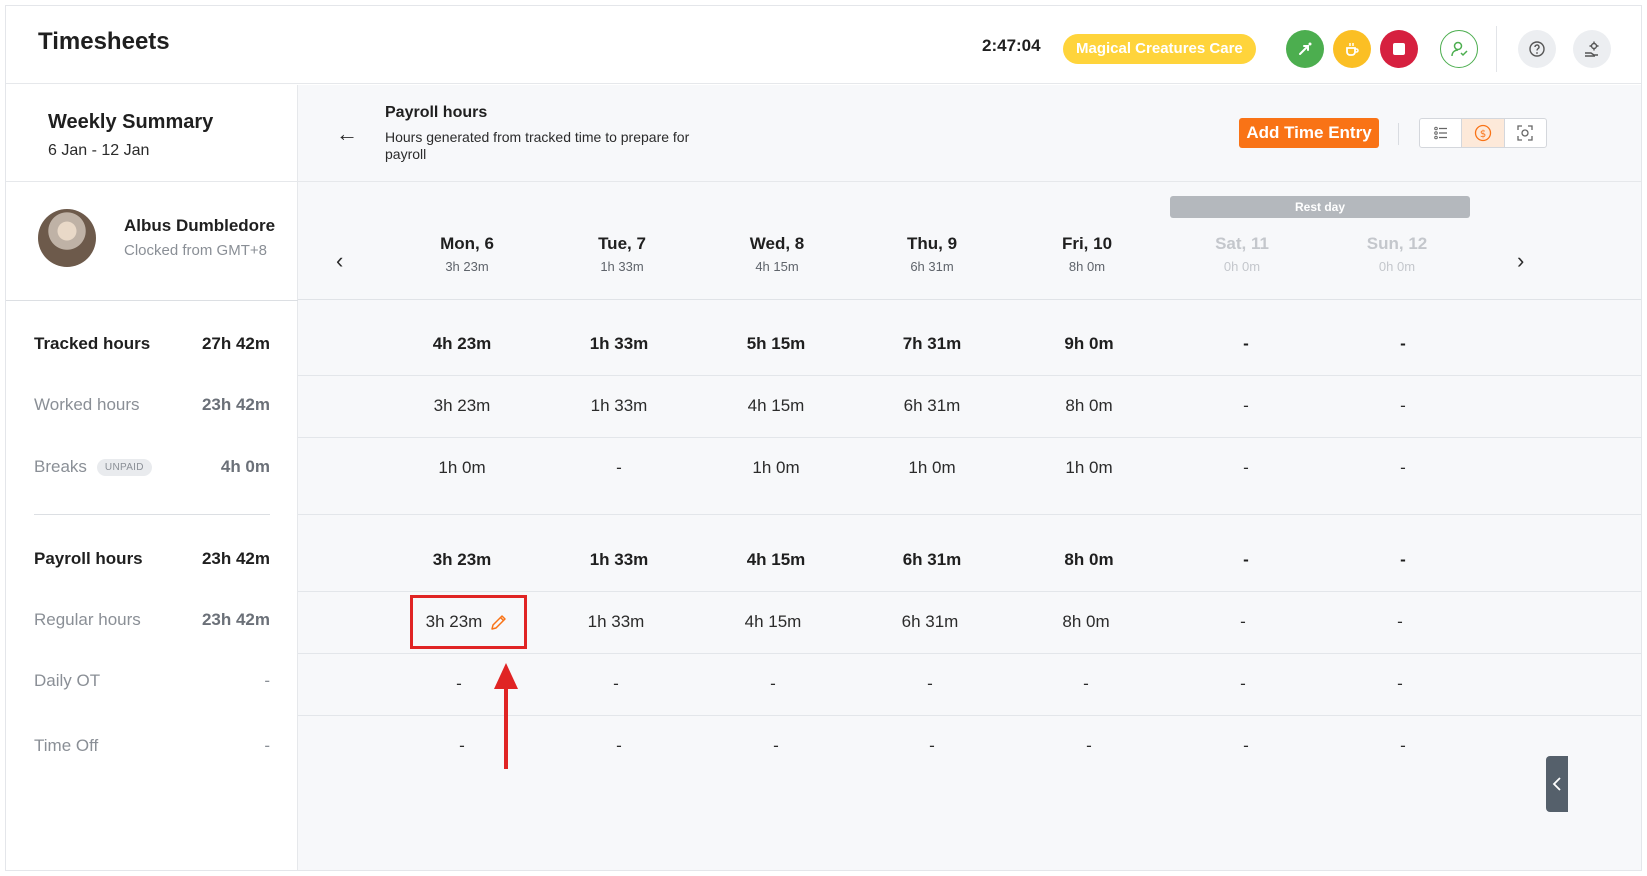 The image size is (1647, 876). I want to click on stat-label: Worked hours, so click(87, 404).